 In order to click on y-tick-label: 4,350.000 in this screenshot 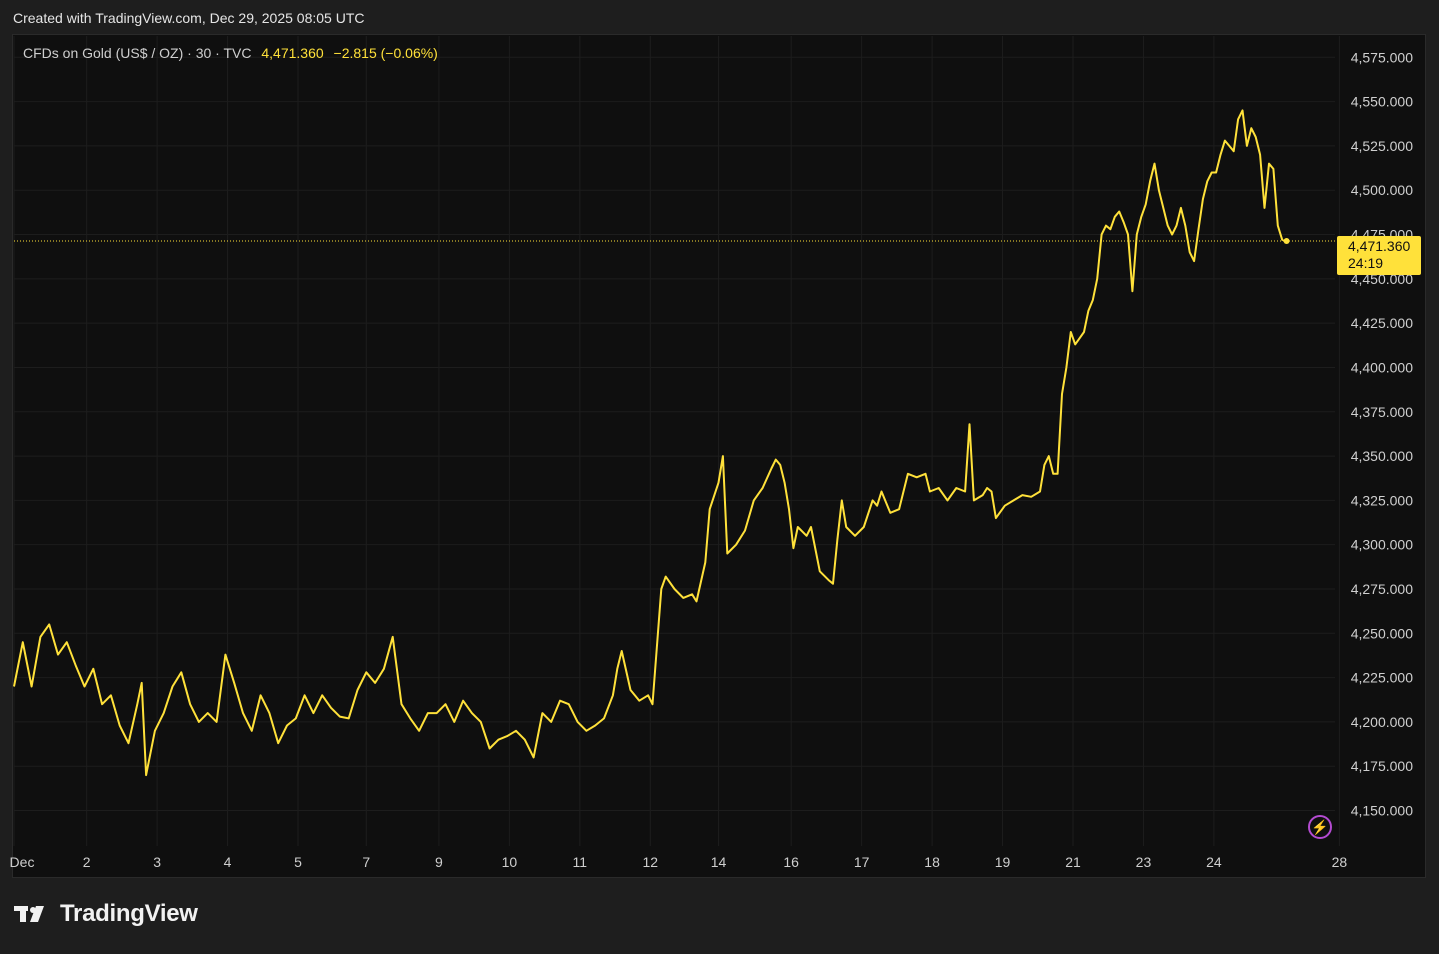, I will do `click(1382, 456)`.